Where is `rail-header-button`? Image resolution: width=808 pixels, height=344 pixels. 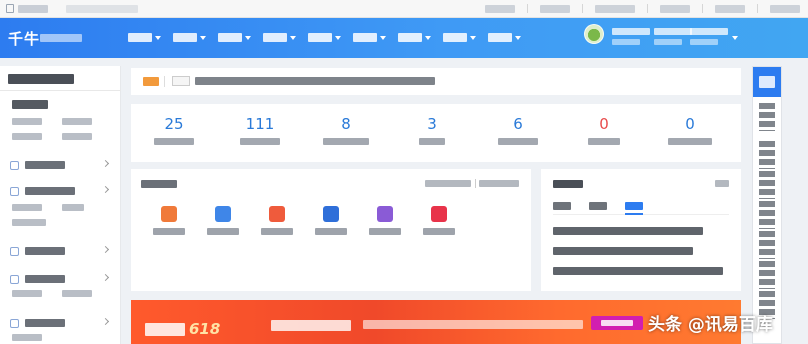 rail-header-button is located at coordinates (767, 82).